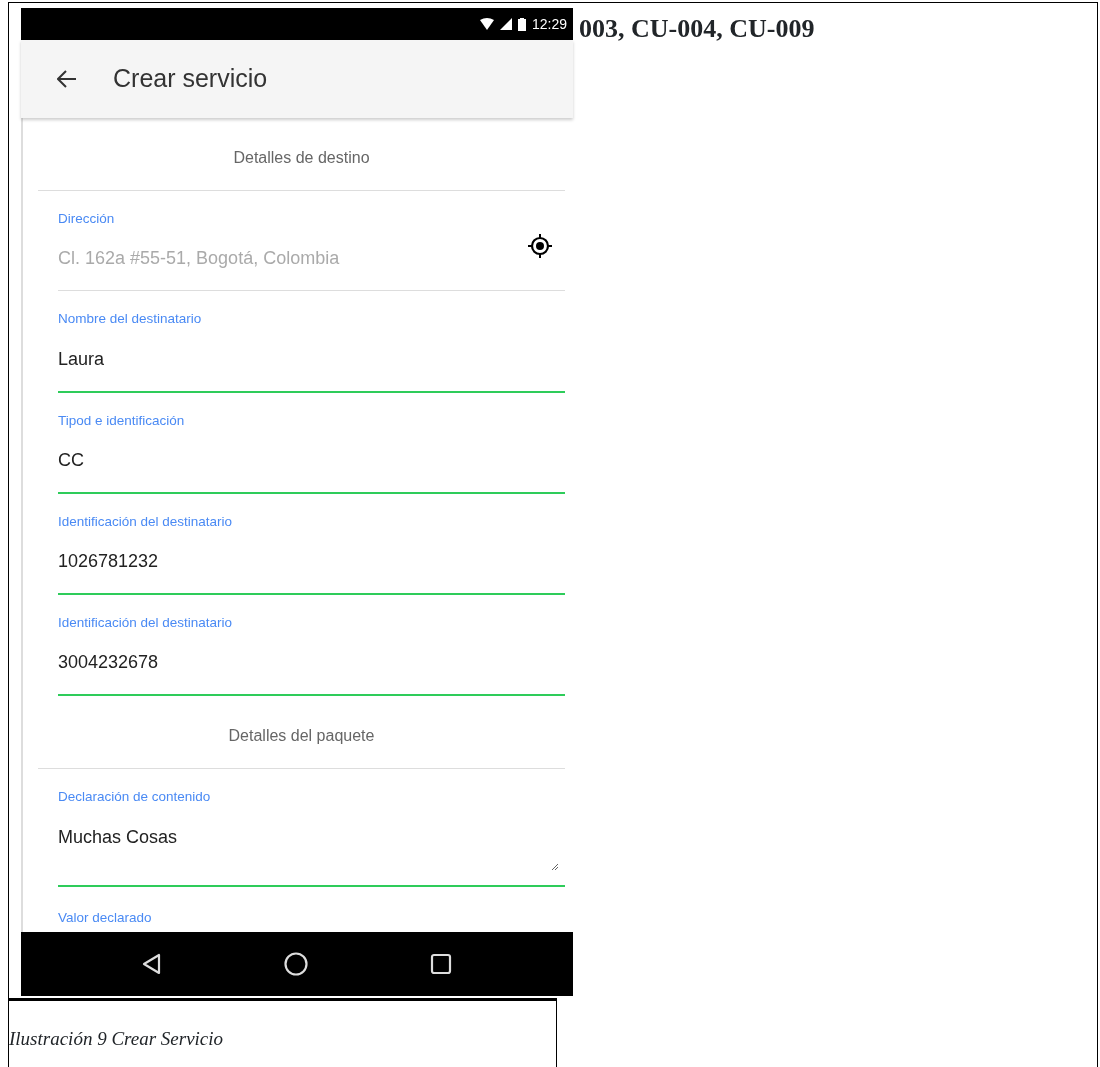  What do you see at coordinates (105, 917) in the screenshot?
I see `field-label: Valor declarado` at bounding box center [105, 917].